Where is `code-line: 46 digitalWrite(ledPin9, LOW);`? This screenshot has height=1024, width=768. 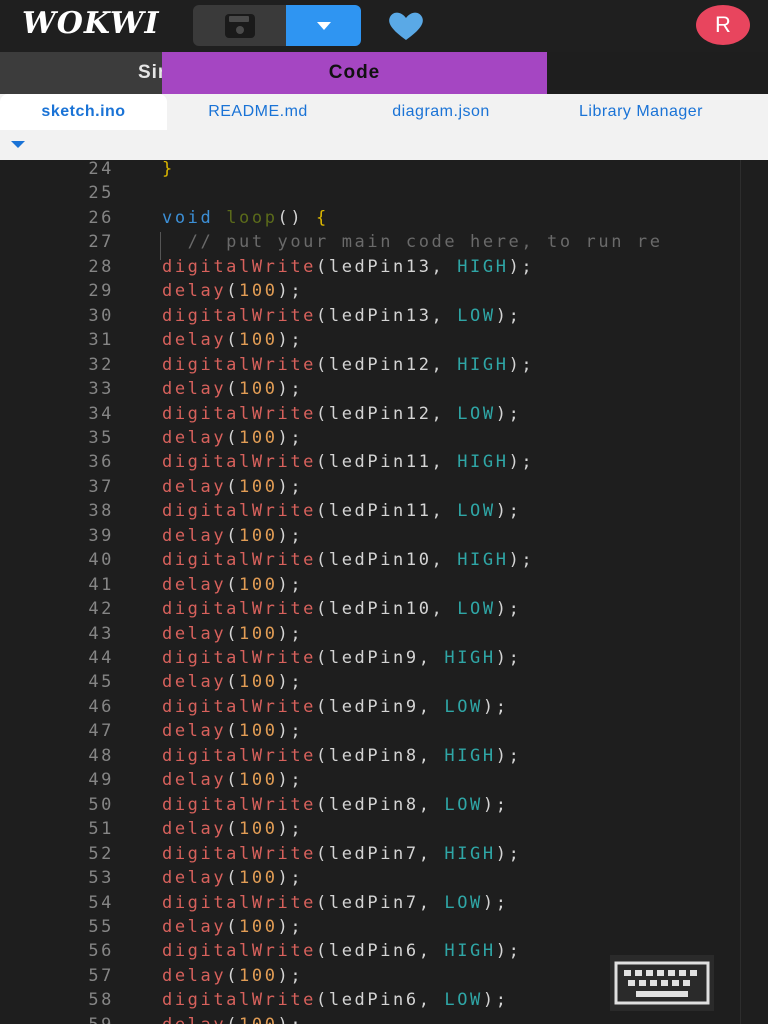 code-line: 46 digitalWrite(ledPin9, LOW); is located at coordinates (384, 707).